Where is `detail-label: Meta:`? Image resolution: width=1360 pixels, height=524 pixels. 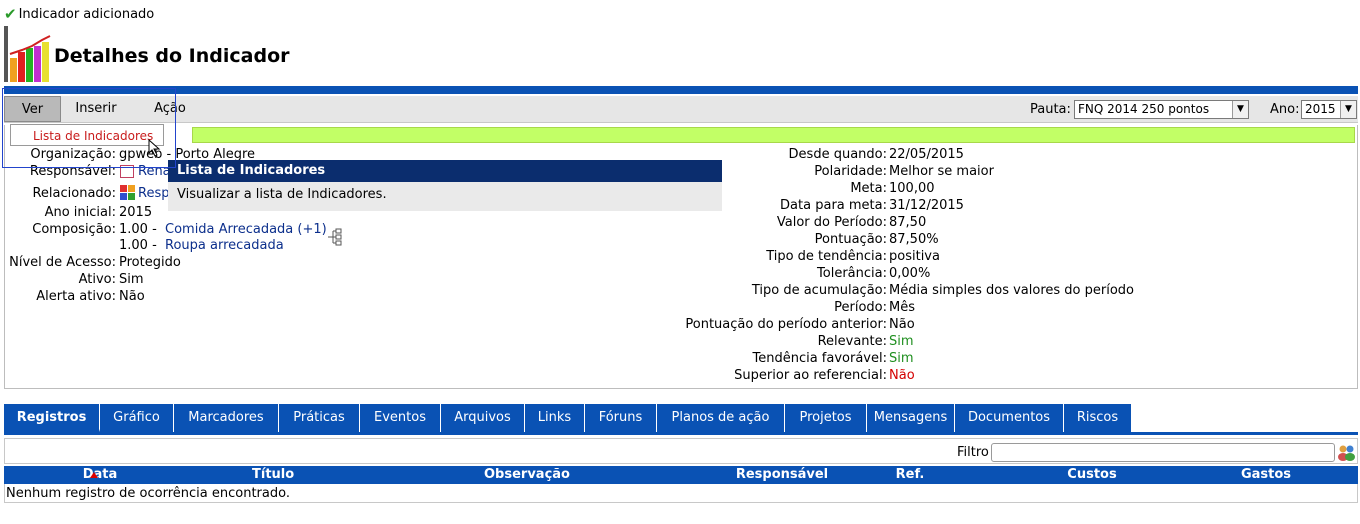 detail-label: Meta: is located at coordinates (868, 188).